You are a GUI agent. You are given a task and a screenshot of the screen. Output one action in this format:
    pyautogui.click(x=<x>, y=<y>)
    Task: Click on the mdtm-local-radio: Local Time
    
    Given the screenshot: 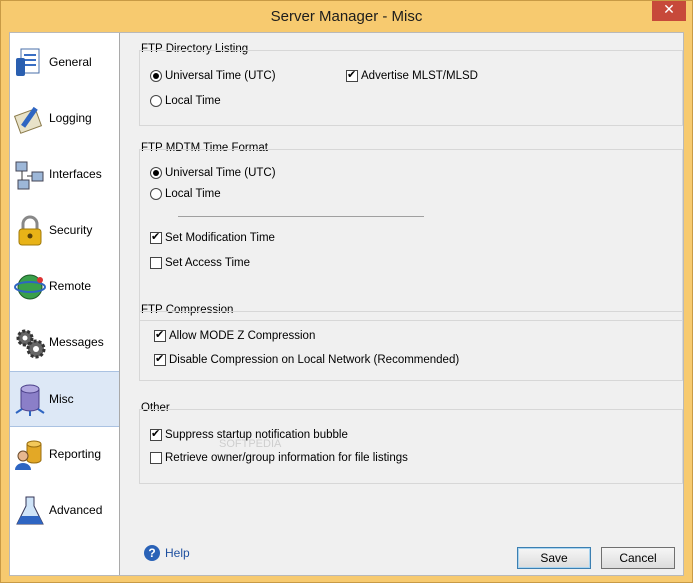 What is the action you would take?
    pyautogui.click(x=185, y=194)
    